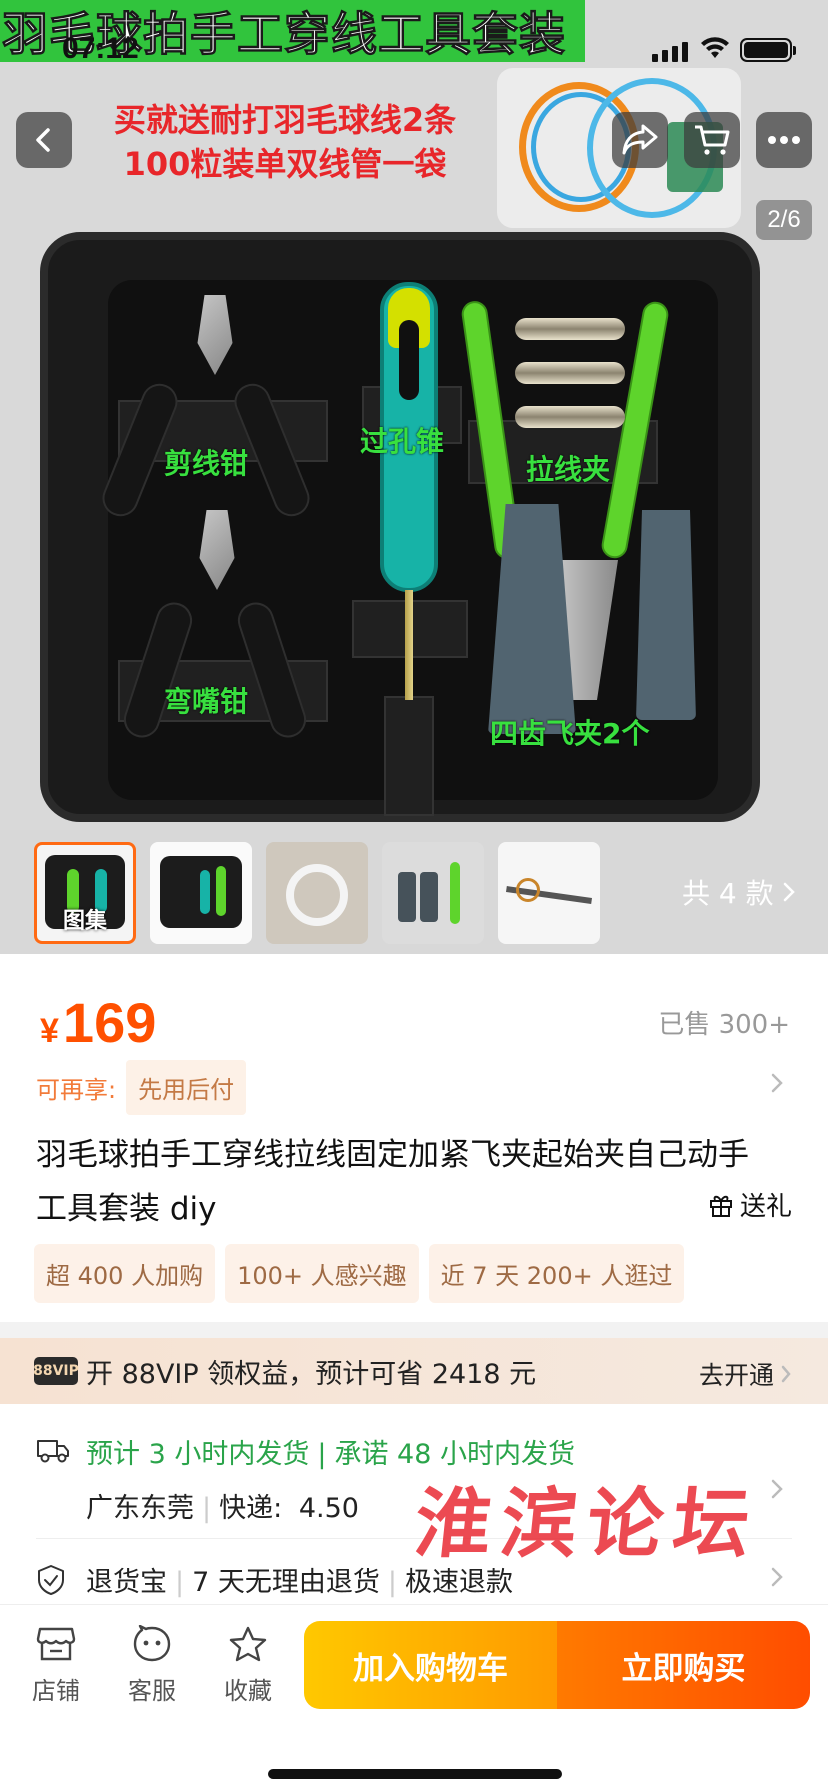 This screenshot has width=828, height=1792. I want to click on cellular-signal-icon, so click(670, 52).